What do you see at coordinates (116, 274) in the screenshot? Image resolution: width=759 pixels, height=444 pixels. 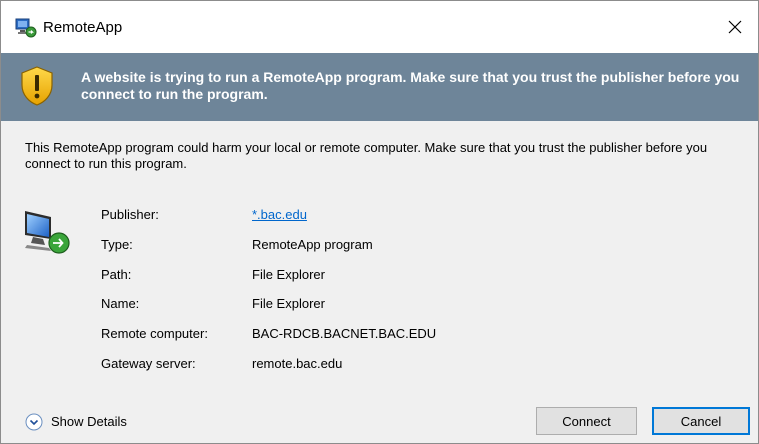 I see `path-label: Path:` at bounding box center [116, 274].